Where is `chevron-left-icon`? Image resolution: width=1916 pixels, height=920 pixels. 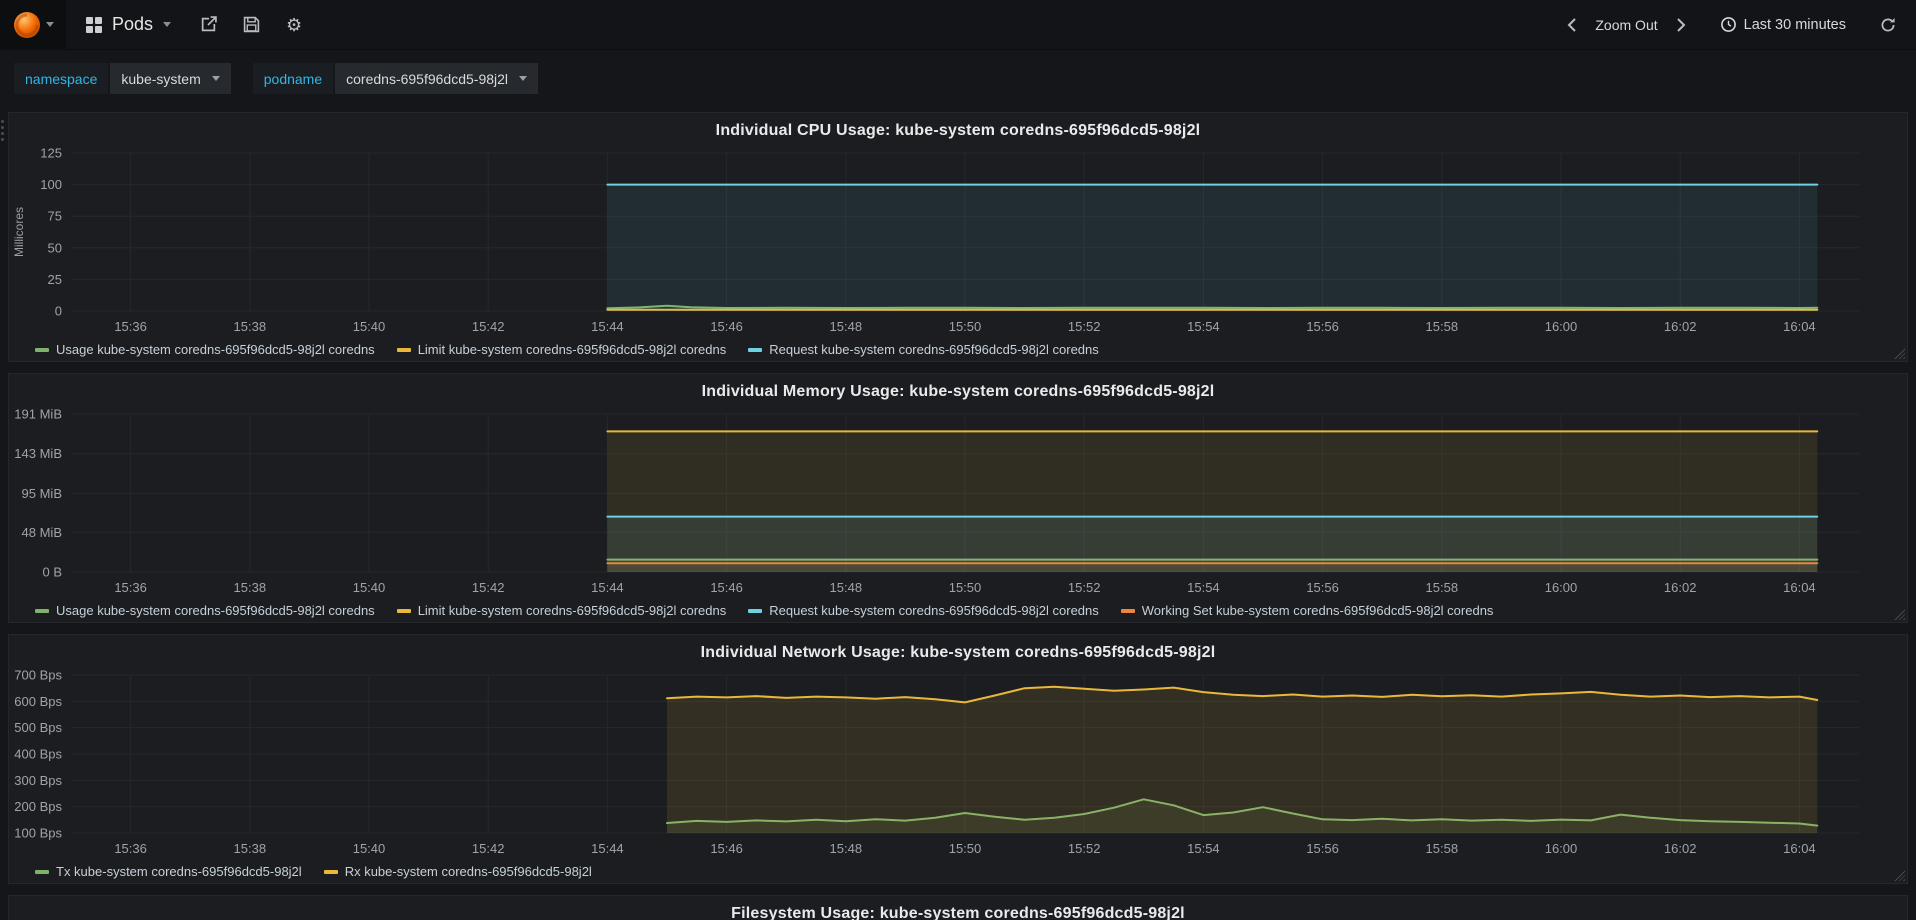 chevron-left-icon is located at coordinates (1572, 24).